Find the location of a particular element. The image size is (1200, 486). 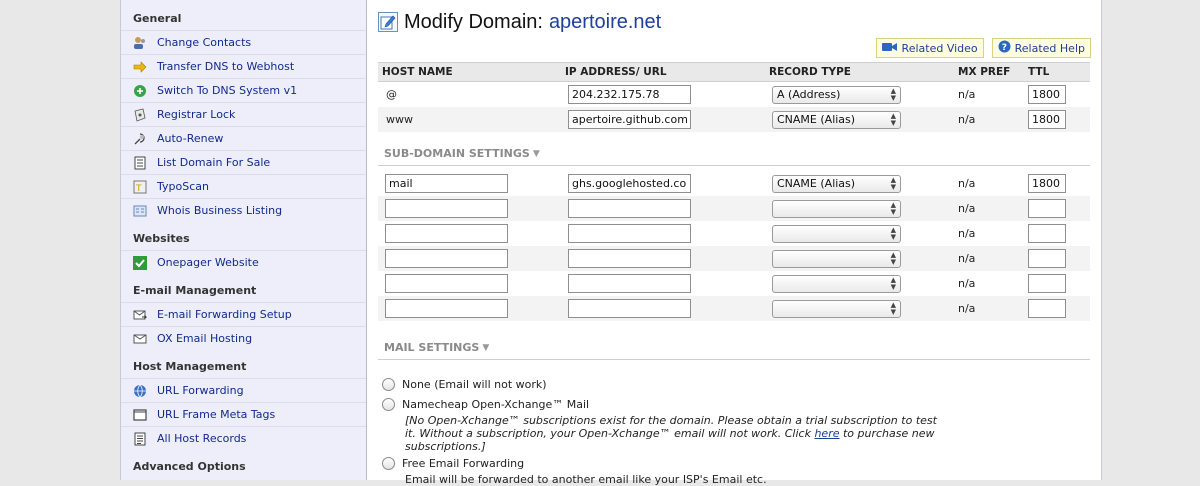

collapse-arrow-icon: ▼ is located at coordinates (536, 153).